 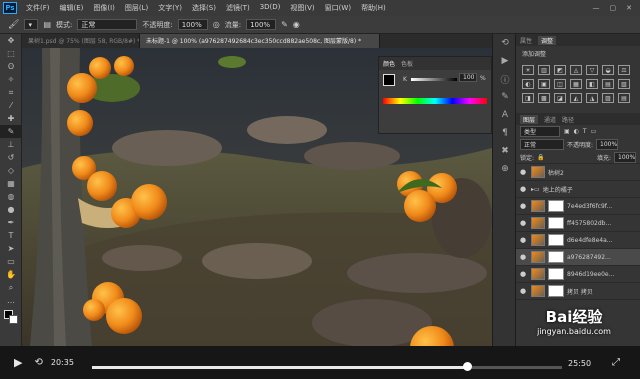 What do you see at coordinates (338, 8) in the screenshot?
I see `menu-item: 窗口(W)` at bounding box center [338, 8].